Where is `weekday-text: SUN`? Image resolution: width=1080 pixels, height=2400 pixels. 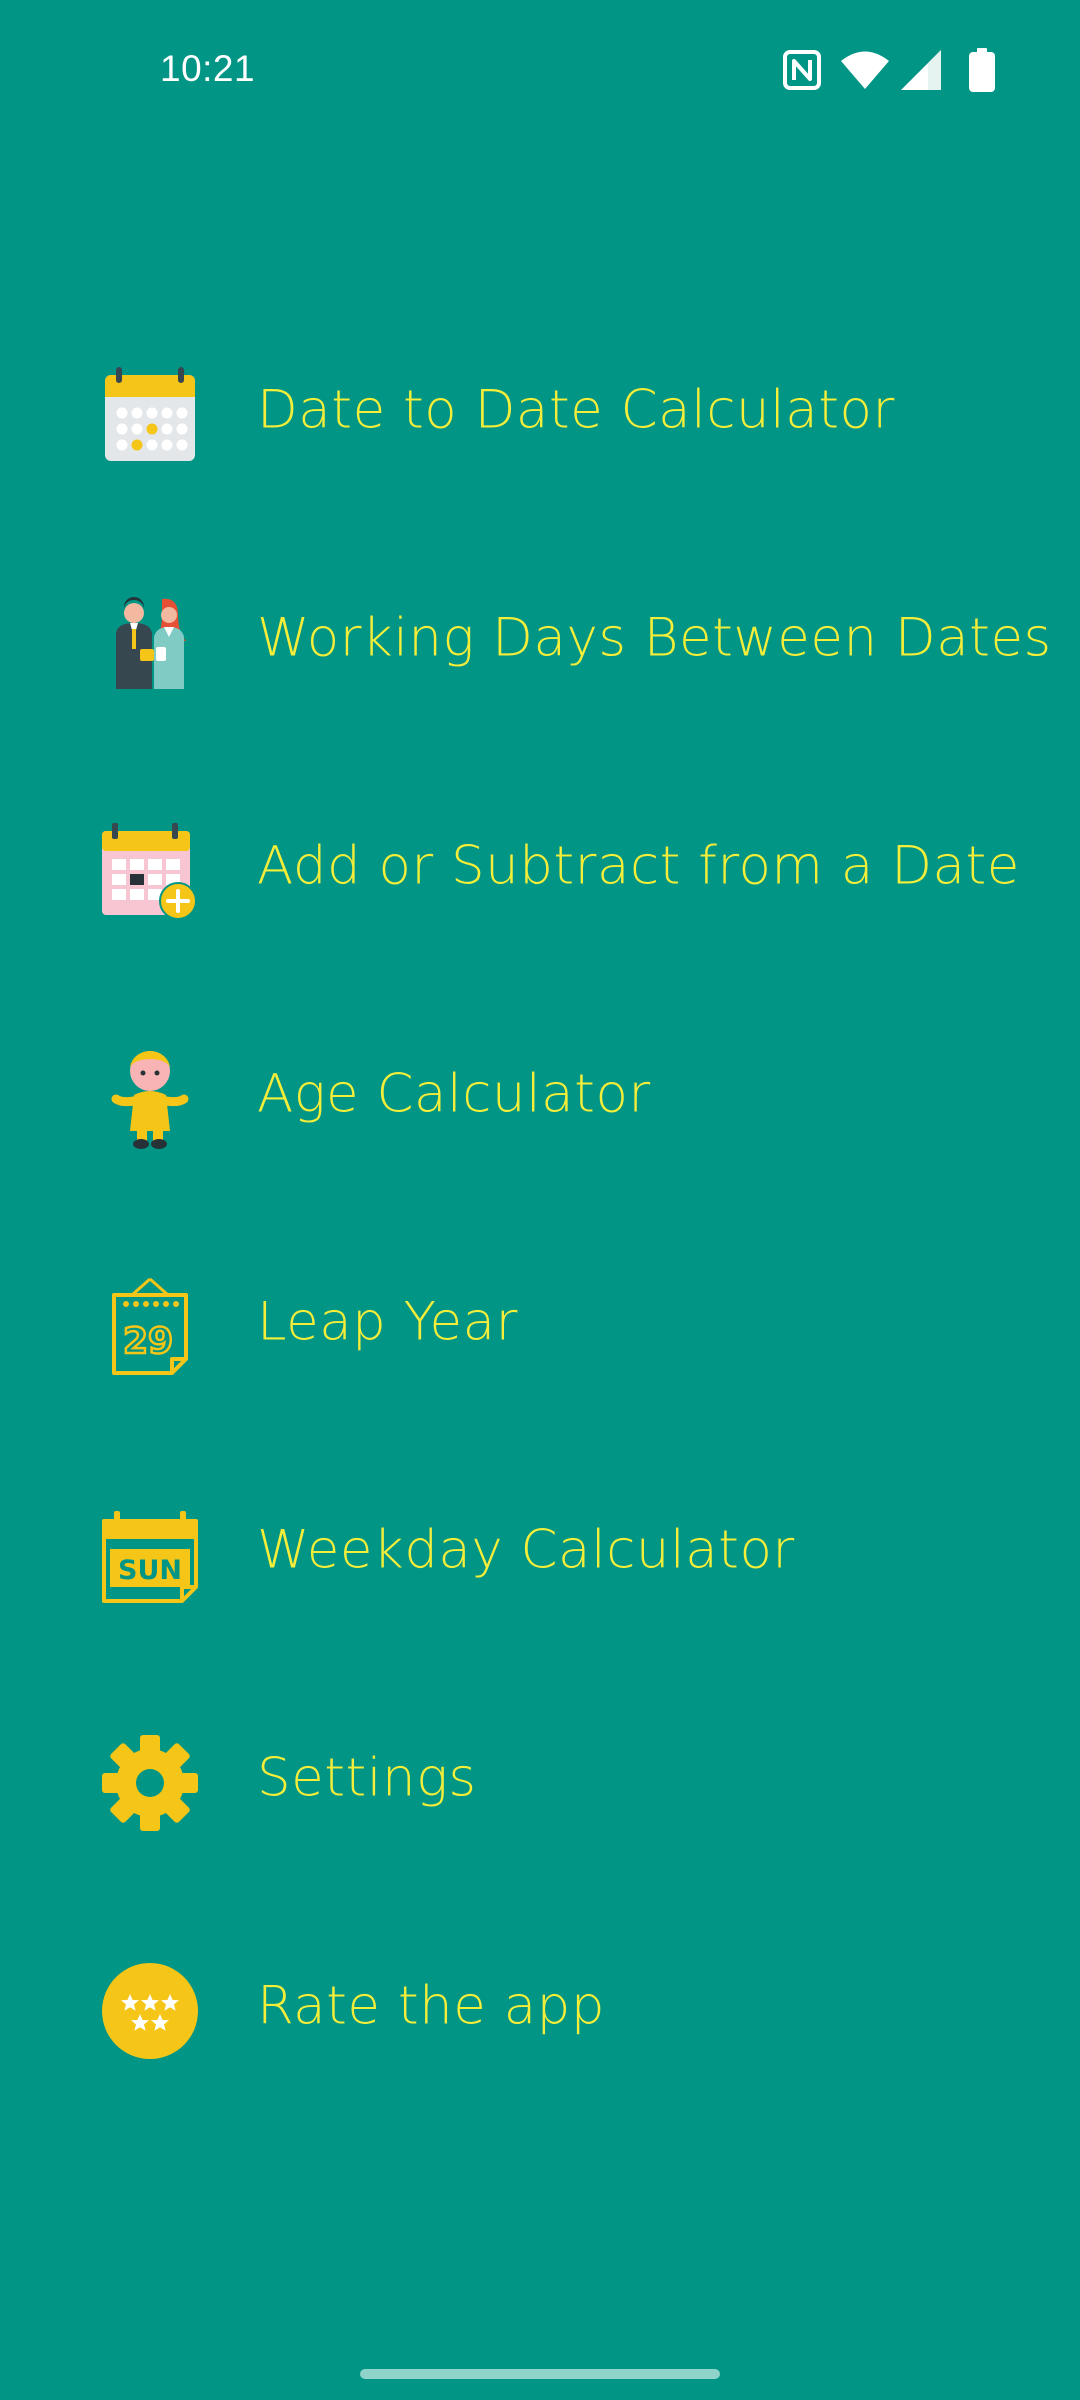 weekday-text: SUN is located at coordinates (150, 1570).